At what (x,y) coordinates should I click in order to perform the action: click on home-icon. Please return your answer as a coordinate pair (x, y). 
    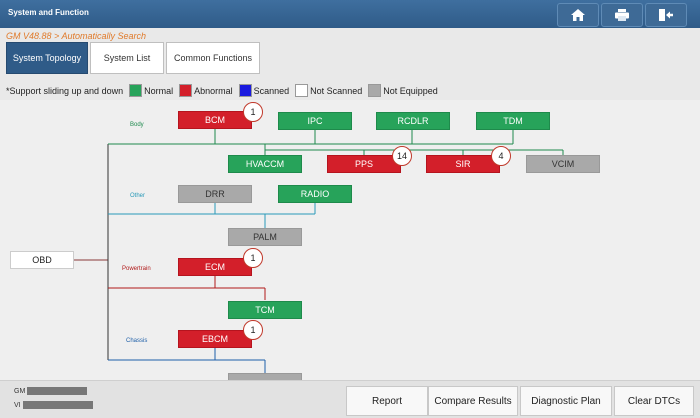
    Looking at the image, I should click on (578, 15).